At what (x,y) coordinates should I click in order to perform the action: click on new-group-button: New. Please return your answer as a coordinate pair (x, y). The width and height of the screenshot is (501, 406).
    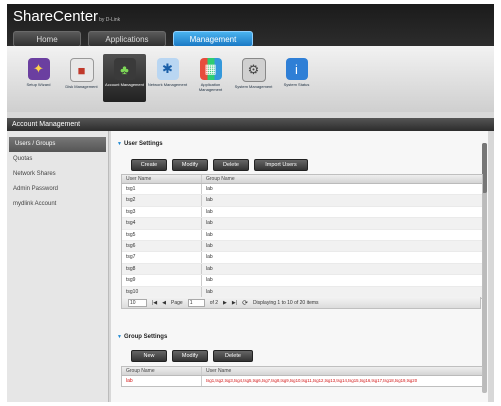
    Looking at the image, I should click on (149, 356).